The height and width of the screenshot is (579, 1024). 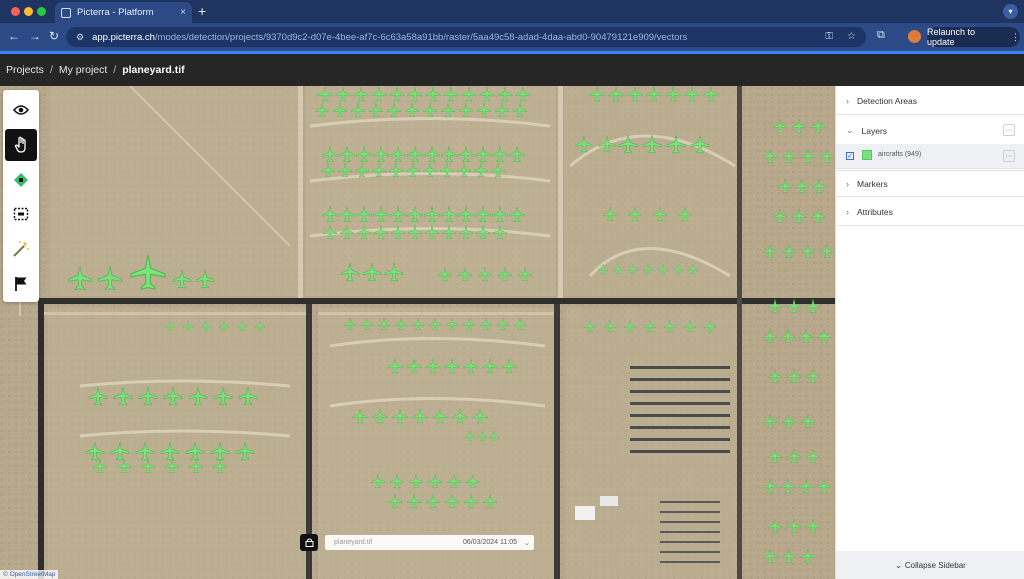 What do you see at coordinates (900, 154) in the screenshot?
I see `layer-label: aircrafts (949)` at bounding box center [900, 154].